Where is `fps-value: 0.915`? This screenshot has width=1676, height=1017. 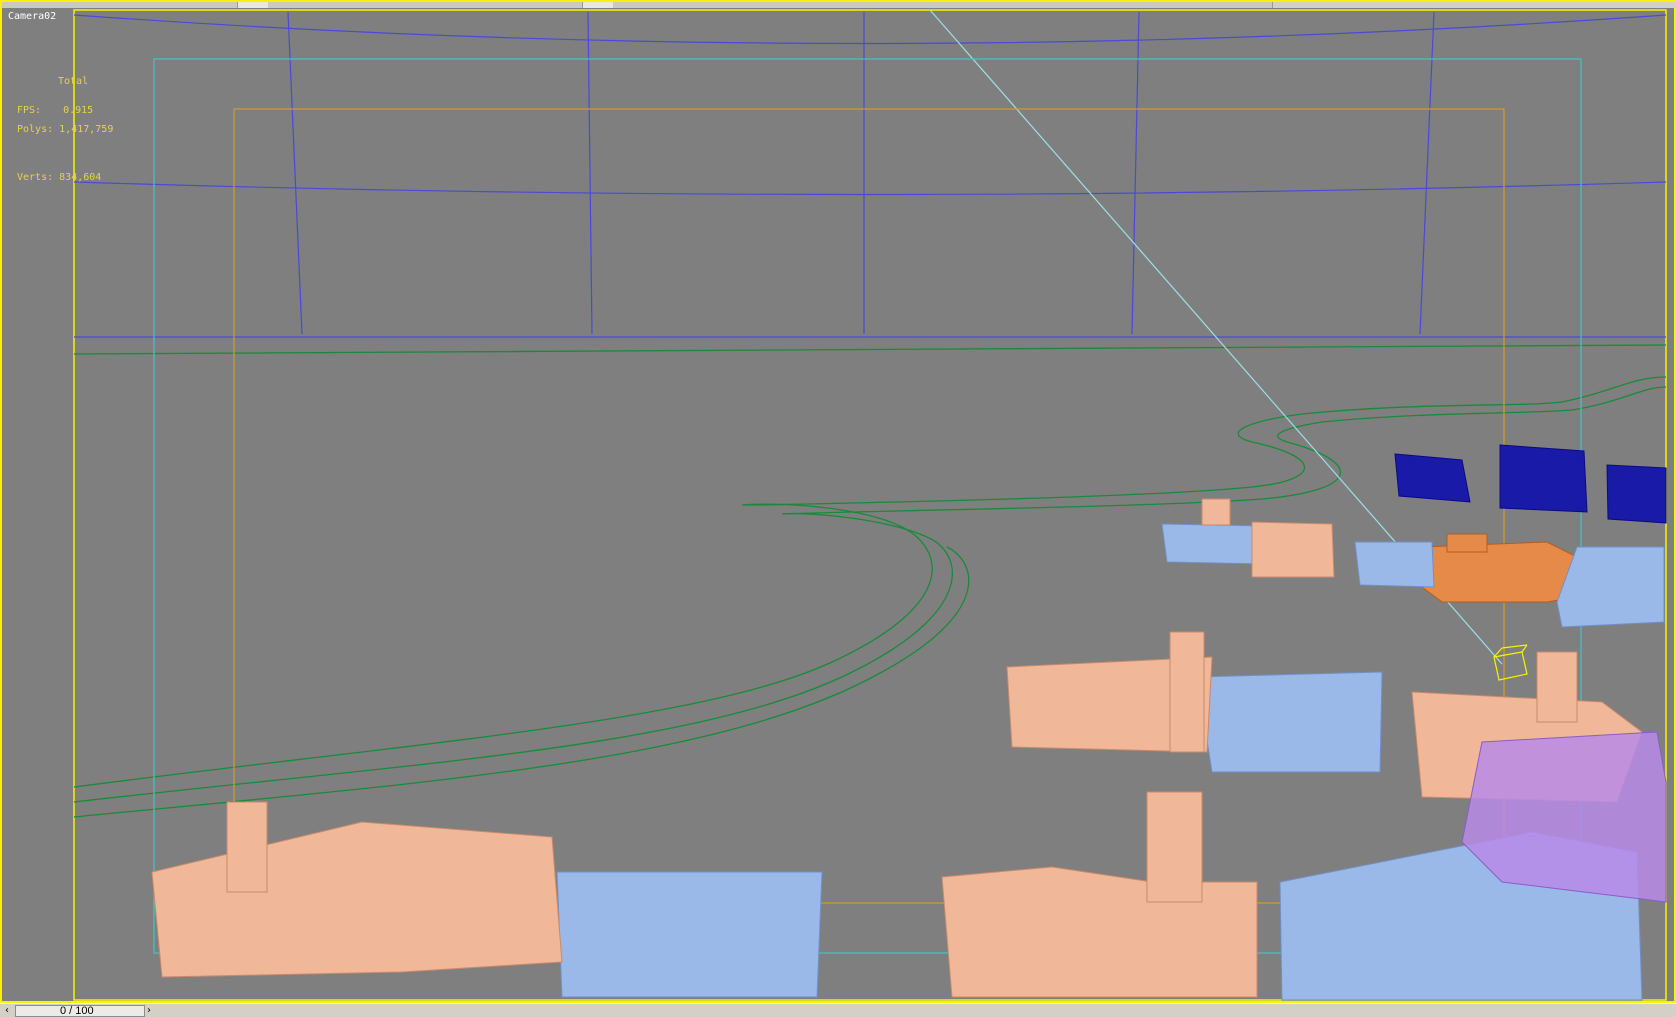
fps-value: 0.915 is located at coordinates (78, 110).